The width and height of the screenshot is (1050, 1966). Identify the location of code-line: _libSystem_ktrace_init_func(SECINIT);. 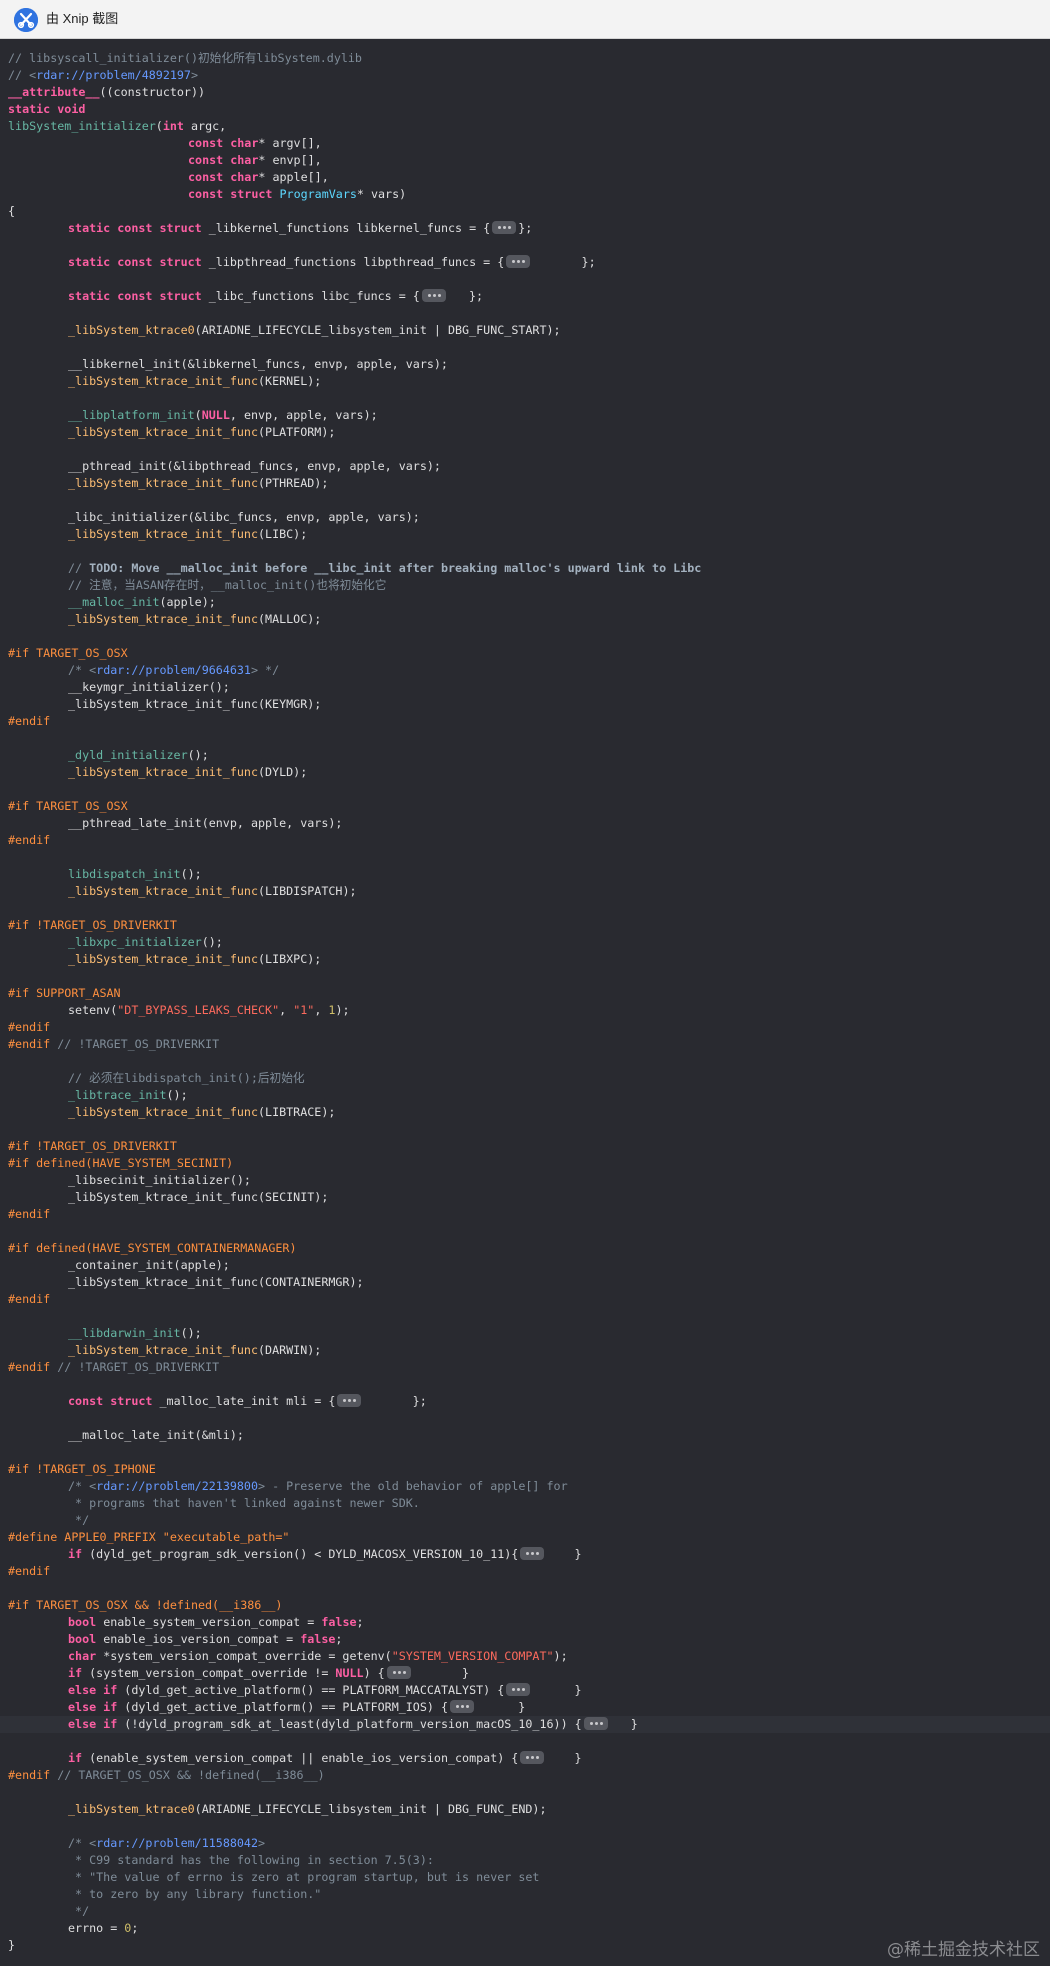
(525, 1197).